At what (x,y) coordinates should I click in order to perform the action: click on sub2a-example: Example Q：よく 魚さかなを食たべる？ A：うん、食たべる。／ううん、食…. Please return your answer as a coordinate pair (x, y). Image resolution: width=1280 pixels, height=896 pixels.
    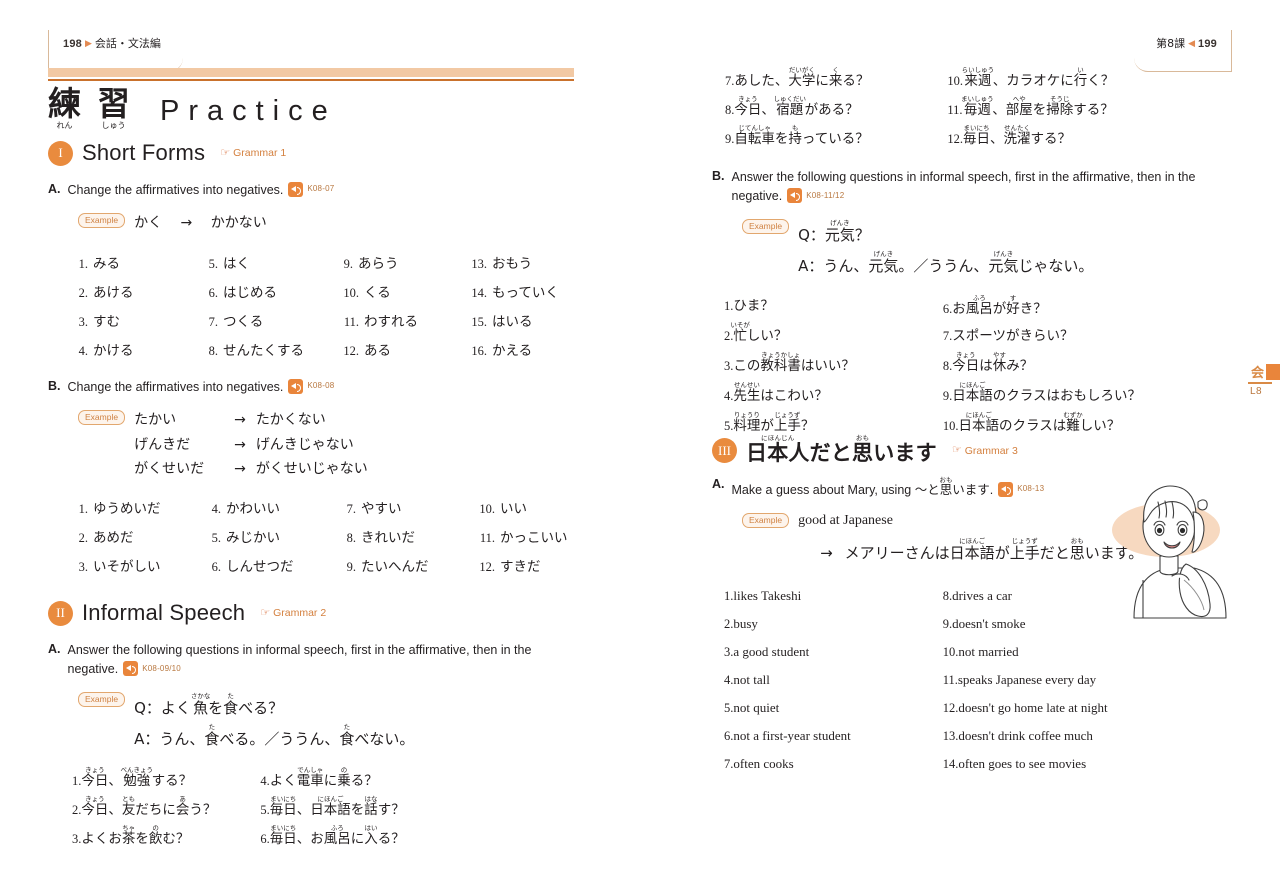
    Looking at the image, I should click on (335, 721).